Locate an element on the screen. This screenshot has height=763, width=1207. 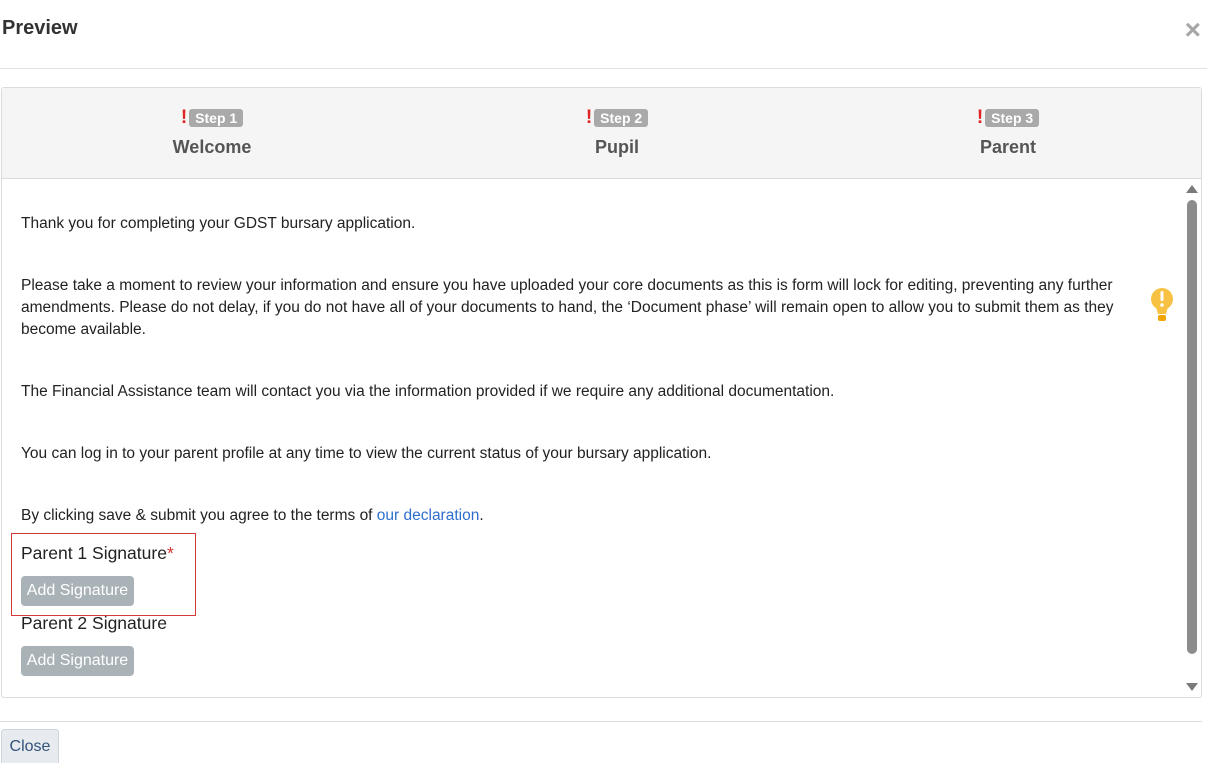
close-icon: × is located at coordinates (1193, 30).